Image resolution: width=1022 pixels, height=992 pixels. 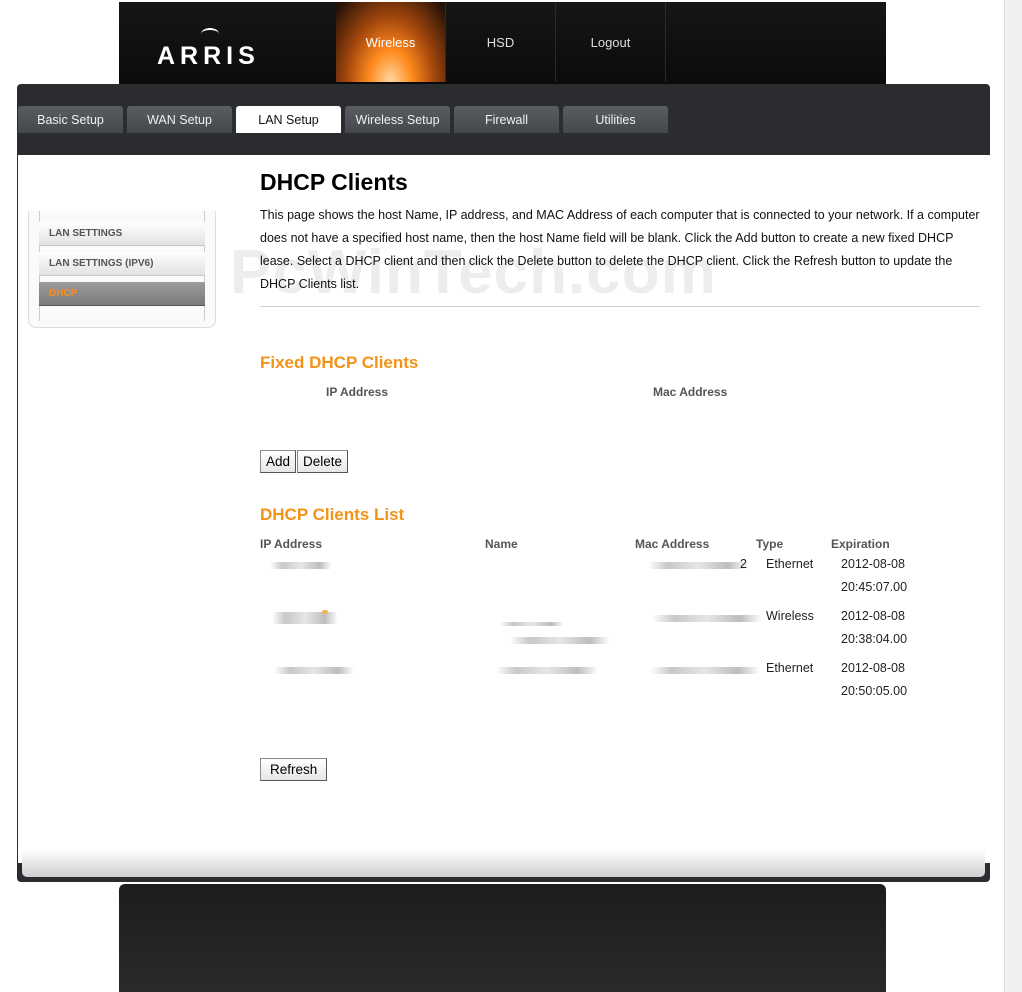 What do you see at coordinates (210, 34) in the screenshot?
I see `logo-arc-icon` at bounding box center [210, 34].